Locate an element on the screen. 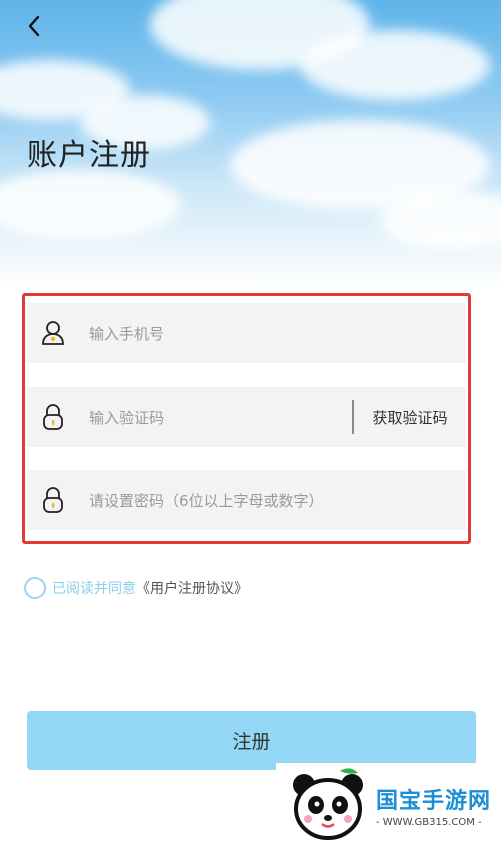  agreement-link: 《用户注册协议》 is located at coordinates (192, 588).